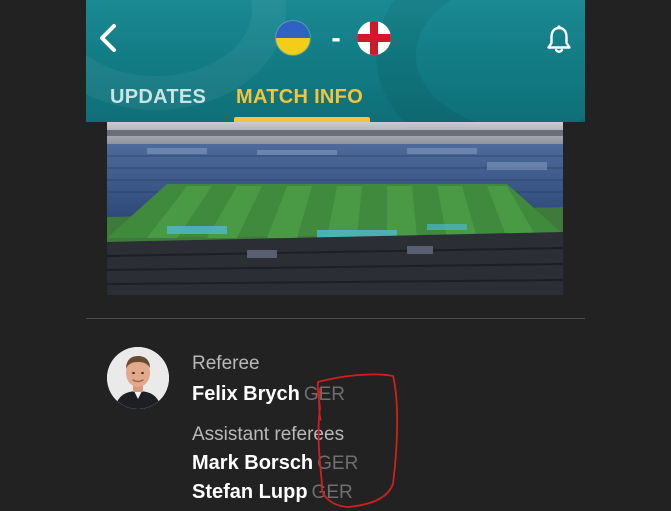  What do you see at coordinates (324, 394) in the screenshot?
I see `referee-nationality: GER` at bounding box center [324, 394].